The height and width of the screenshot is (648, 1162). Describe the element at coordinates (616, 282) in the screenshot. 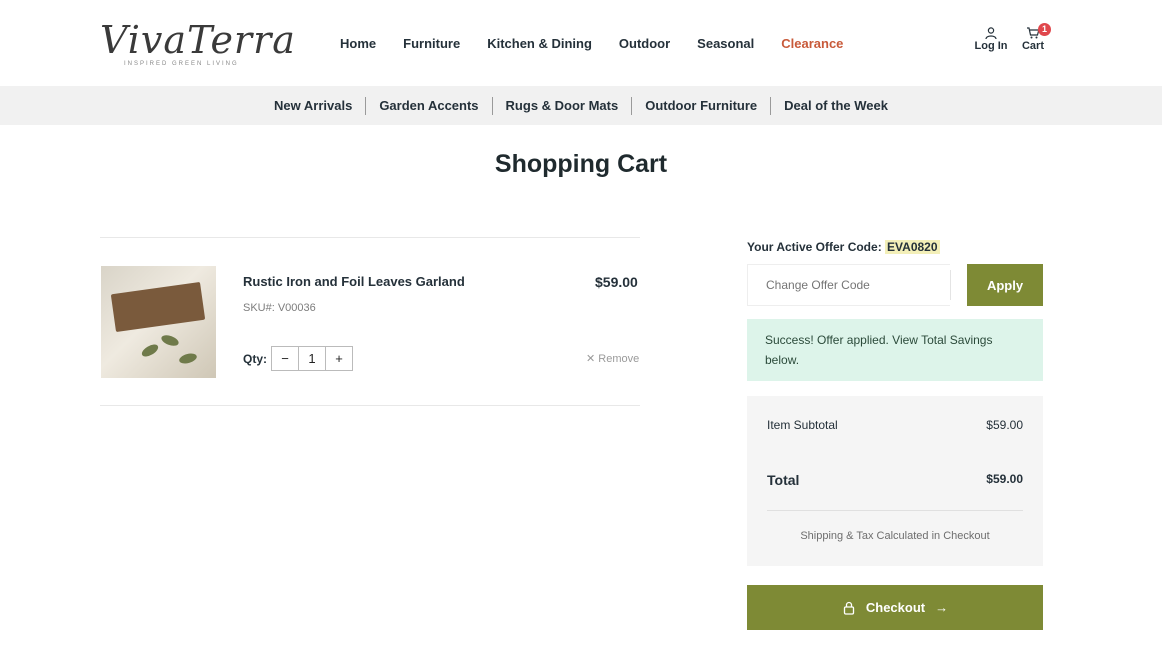

I see `product-price: $59.00` at that location.